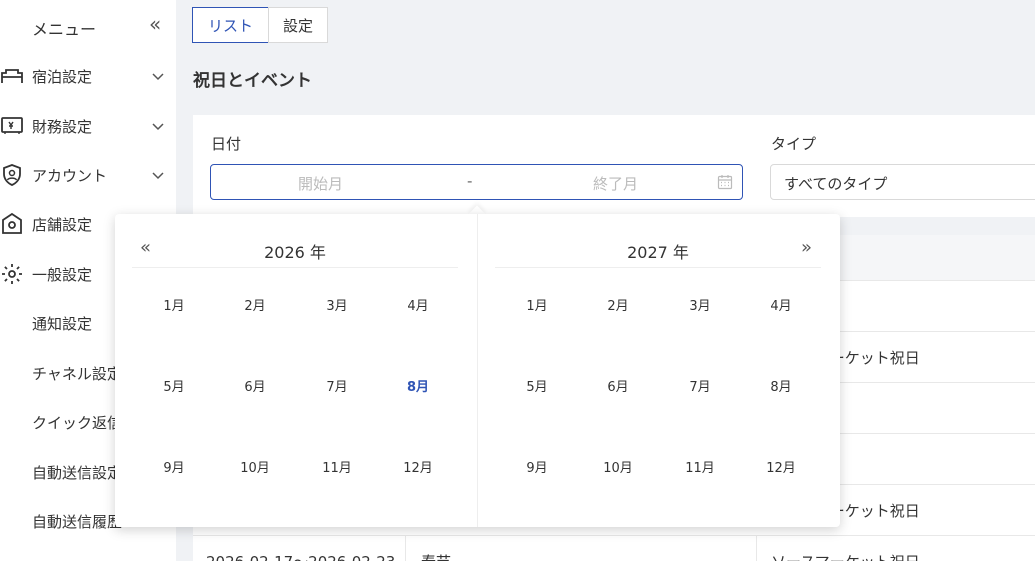 Image resolution: width=1035 pixels, height=561 pixels. I want to click on bed-icon, so click(12, 76).